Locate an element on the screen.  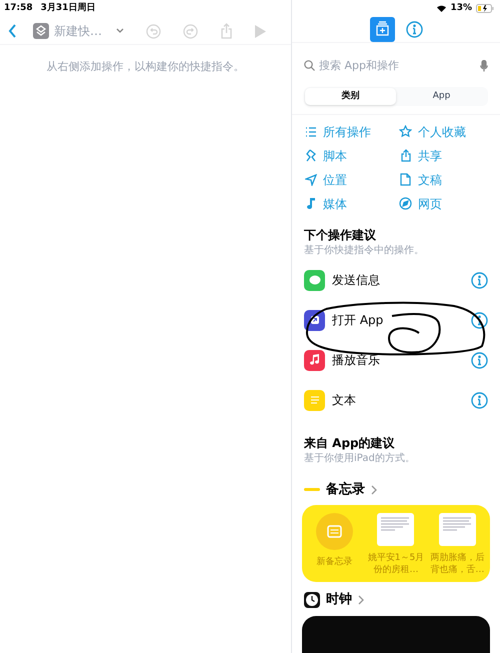
action-name: 文本 is located at coordinates (401, 400).